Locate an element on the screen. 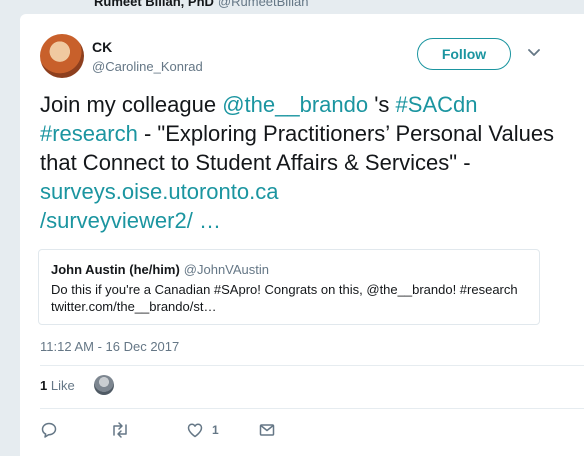 This screenshot has height=456, width=584. quoted-author-name: John Austin (he/him) is located at coordinates (115, 269).